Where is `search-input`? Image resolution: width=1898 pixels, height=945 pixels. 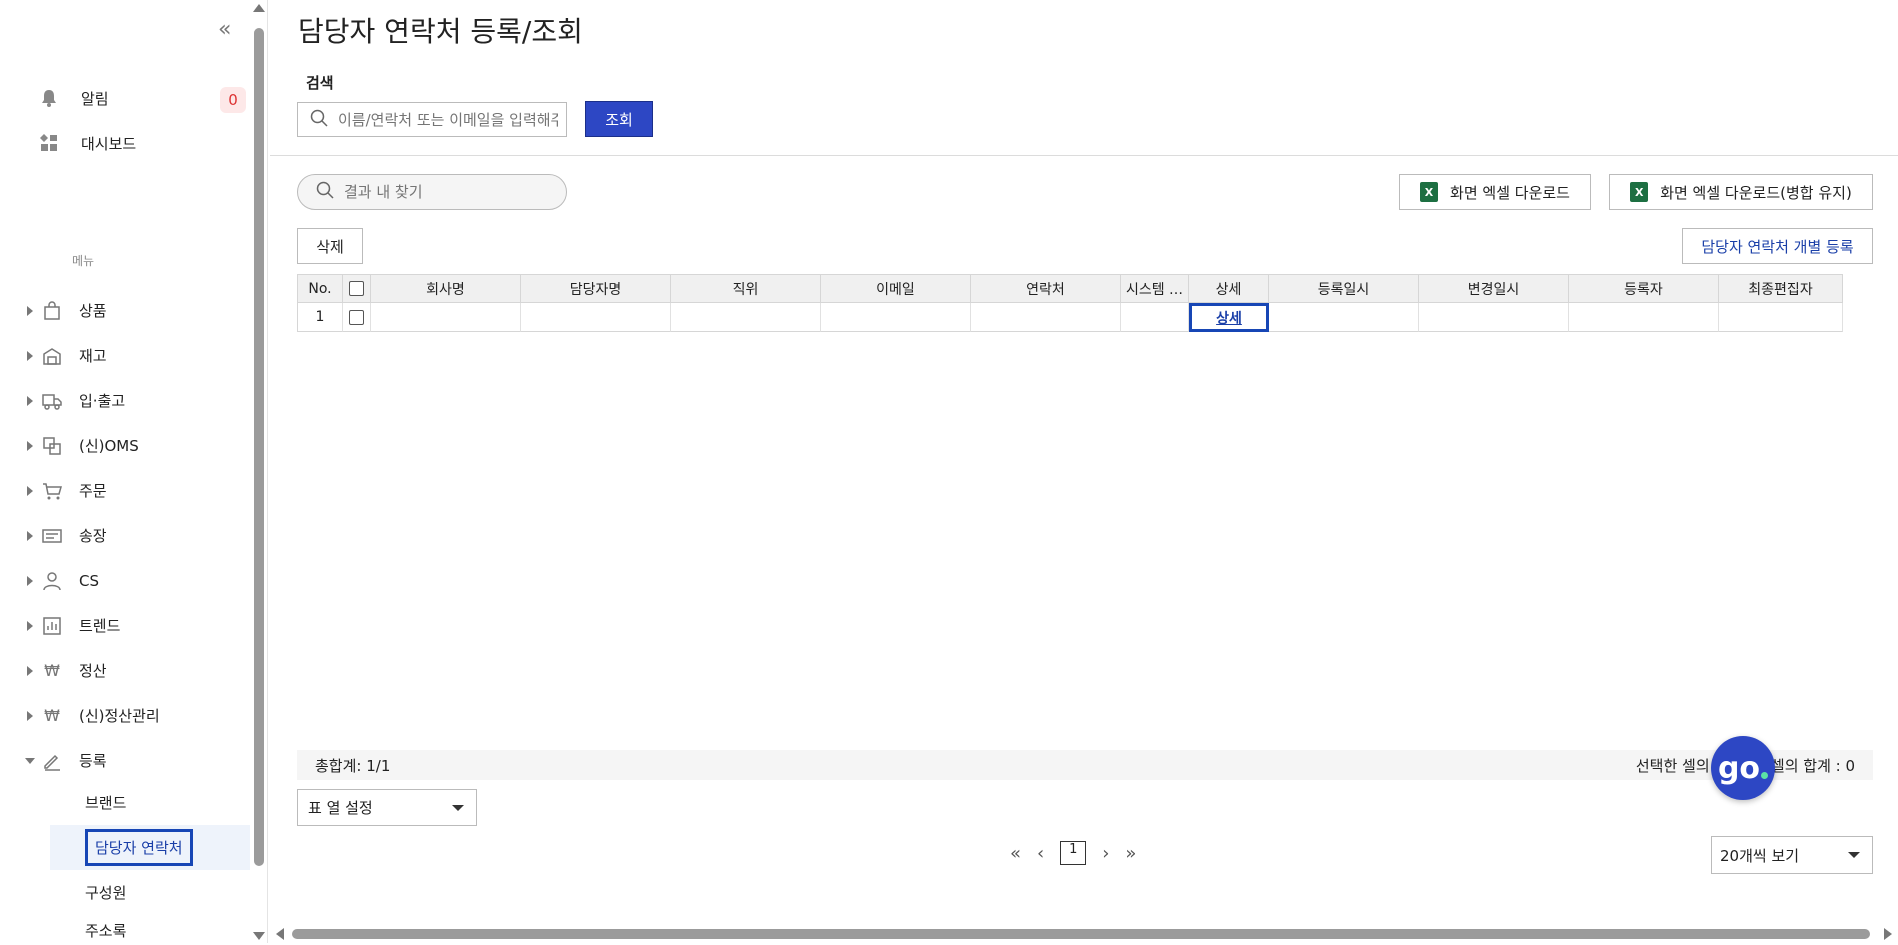
search-input is located at coordinates (448, 119).